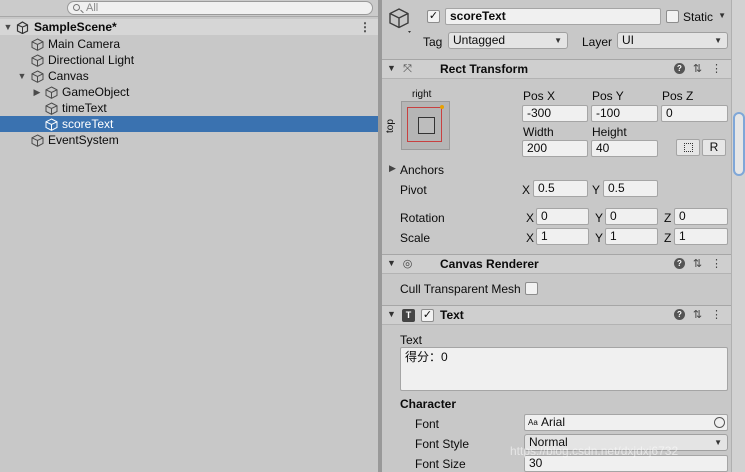  Describe the element at coordinates (631, 216) in the screenshot. I see `rotation-y-field: 0` at that location.